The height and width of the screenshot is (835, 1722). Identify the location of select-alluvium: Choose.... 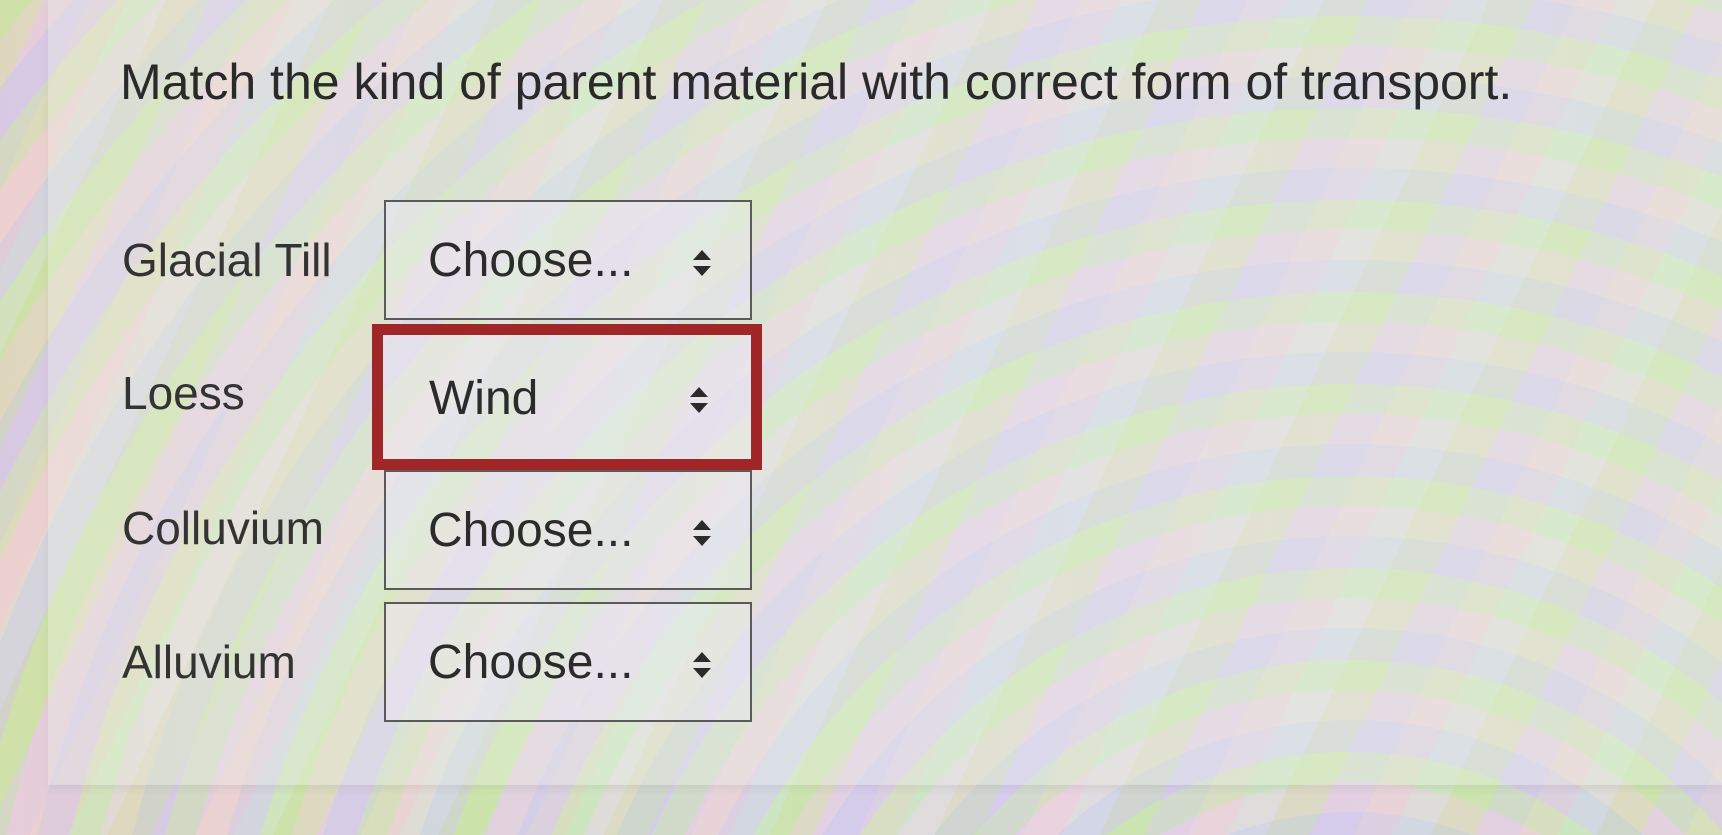
(568, 662).